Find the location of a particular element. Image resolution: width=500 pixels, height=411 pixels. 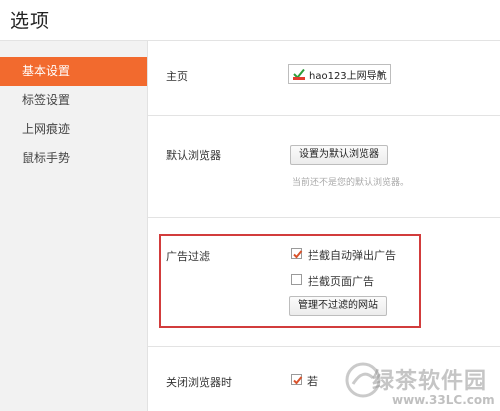

chevron-down-icon is located at coordinates (381, 74).